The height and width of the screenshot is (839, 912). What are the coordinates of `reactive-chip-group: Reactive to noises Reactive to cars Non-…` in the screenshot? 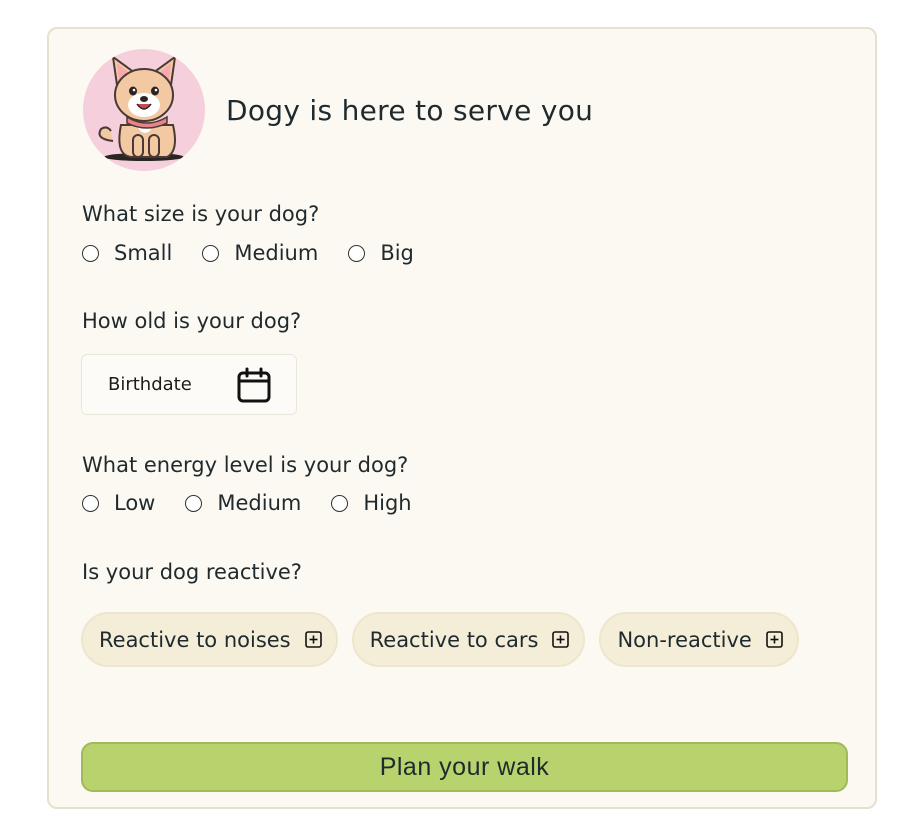 It's located at (447, 639).